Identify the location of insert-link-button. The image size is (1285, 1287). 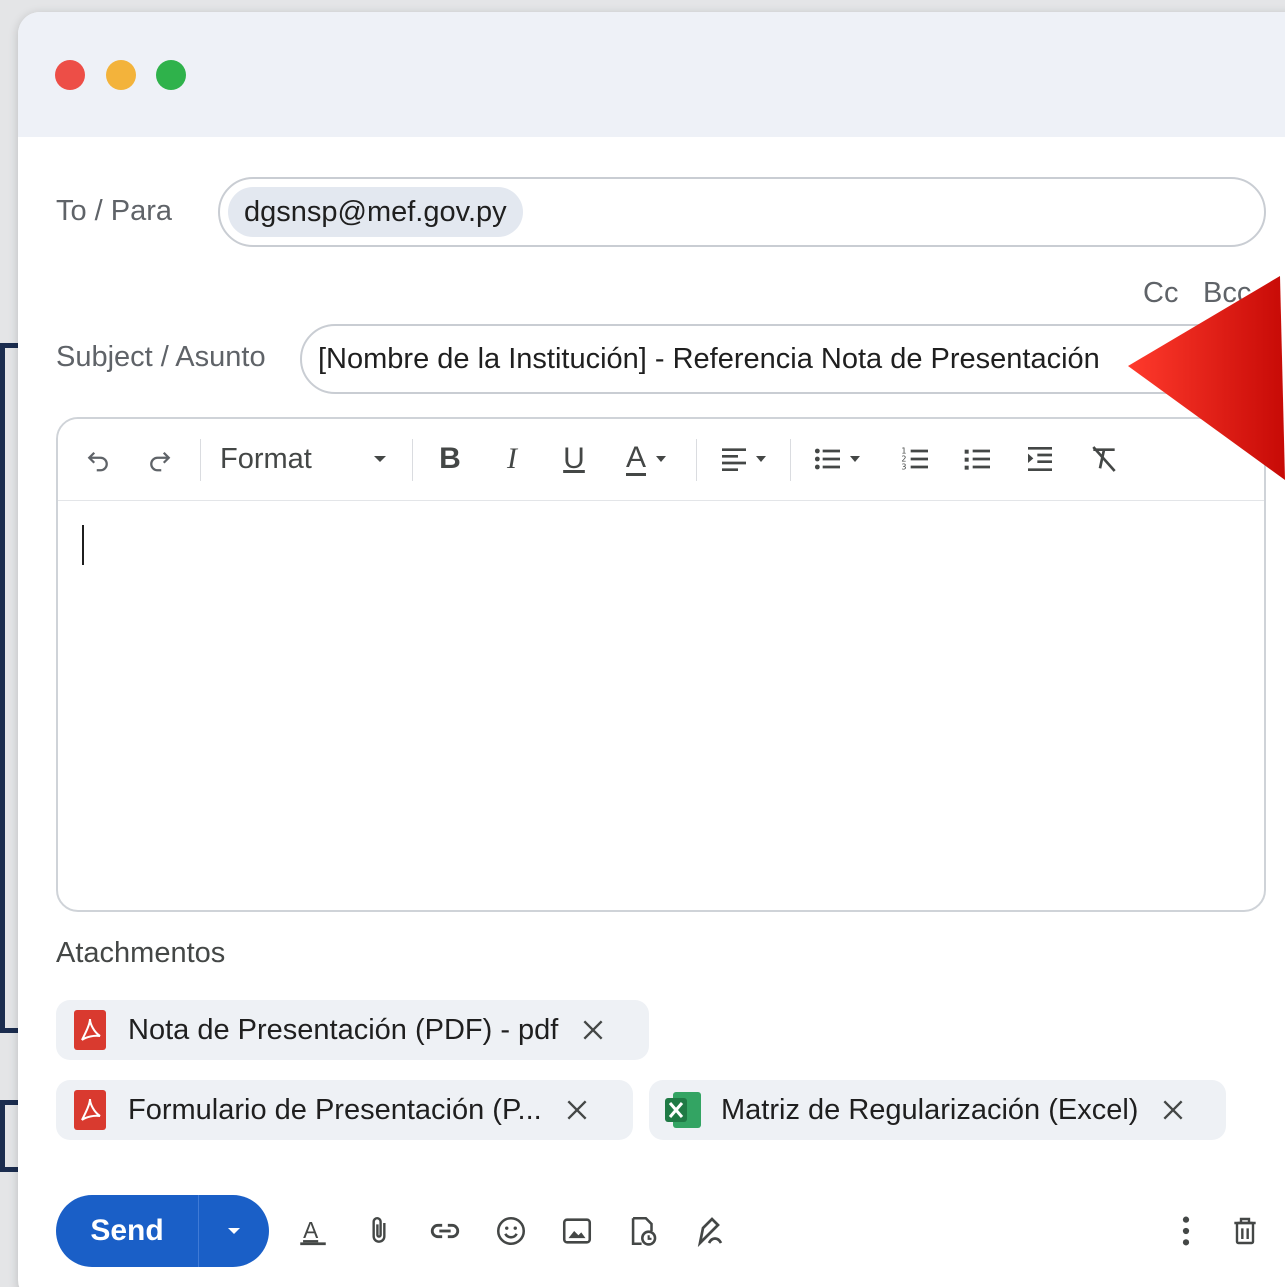
(445, 1231).